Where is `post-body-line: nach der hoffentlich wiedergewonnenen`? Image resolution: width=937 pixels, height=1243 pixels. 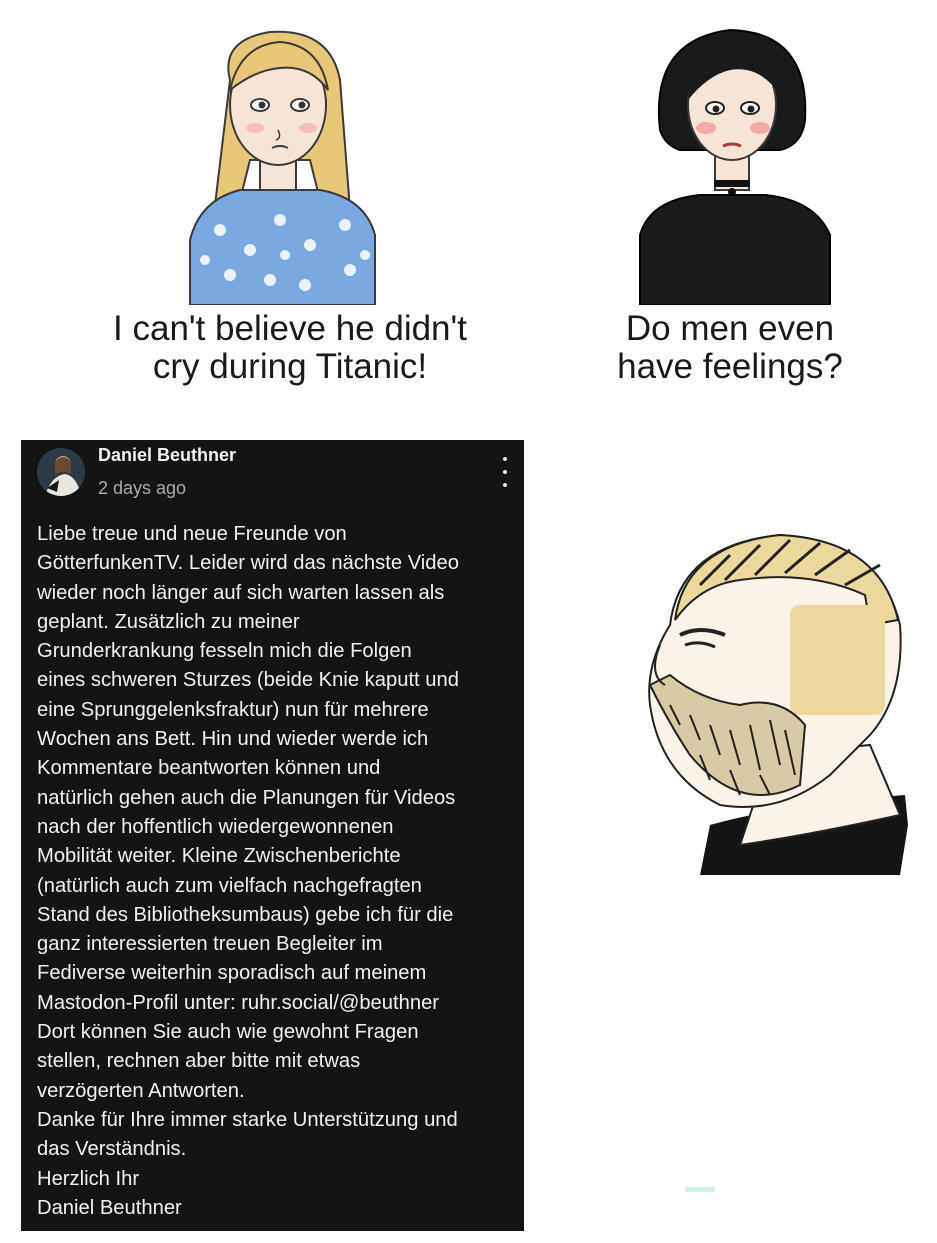 post-body-line: nach der hoffentlich wiedergewonnenen is located at coordinates (215, 826).